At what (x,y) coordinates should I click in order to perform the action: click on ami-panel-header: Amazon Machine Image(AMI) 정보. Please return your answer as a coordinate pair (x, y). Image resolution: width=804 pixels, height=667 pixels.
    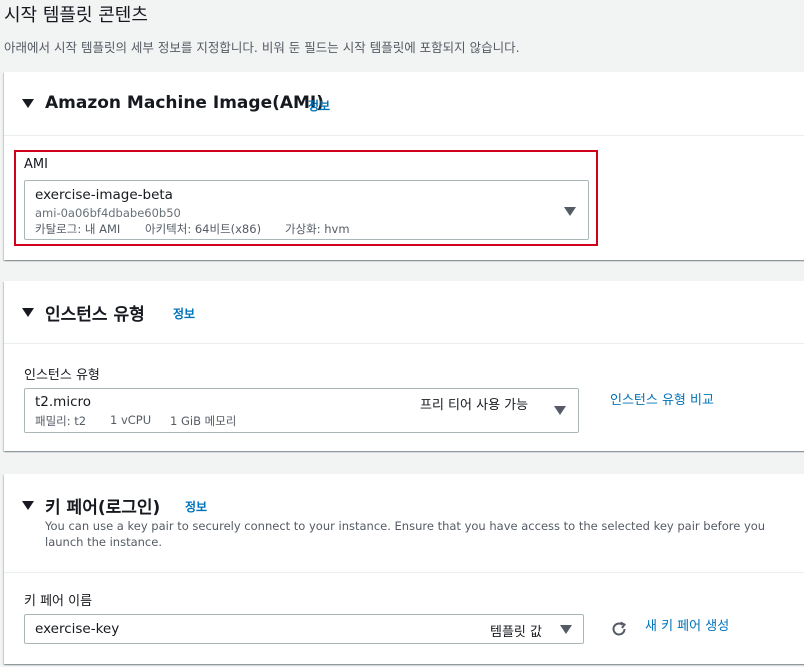
    Looking at the image, I should click on (404, 104).